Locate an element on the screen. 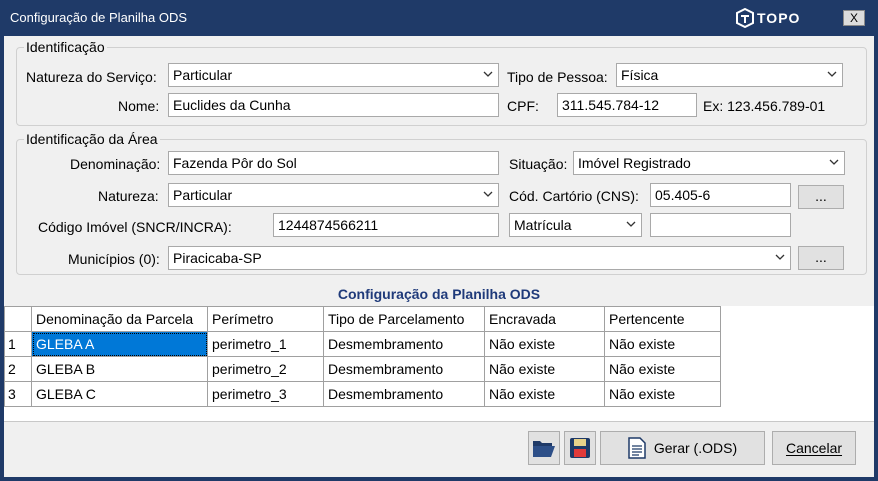 Image resolution: width=878 pixels, height=481 pixels. natureza-label: Natureza: is located at coordinates (128, 196).